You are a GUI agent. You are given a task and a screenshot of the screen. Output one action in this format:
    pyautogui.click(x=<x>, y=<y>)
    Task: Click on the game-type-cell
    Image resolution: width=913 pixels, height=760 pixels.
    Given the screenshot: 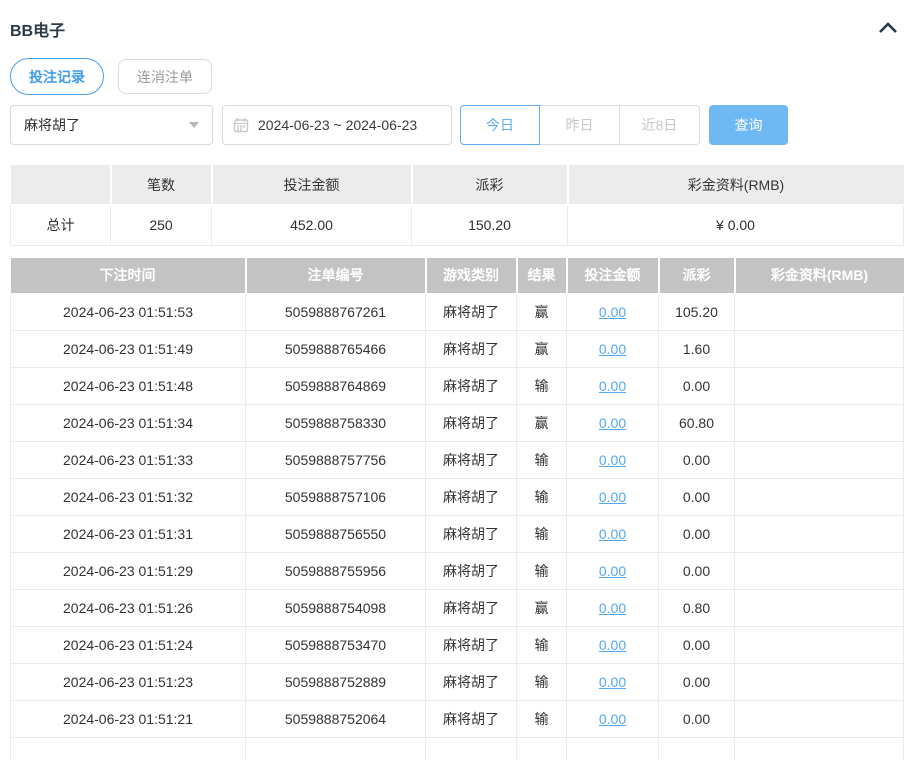 What is the action you would take?
    pyautogui.click(x=471, y=748)
    